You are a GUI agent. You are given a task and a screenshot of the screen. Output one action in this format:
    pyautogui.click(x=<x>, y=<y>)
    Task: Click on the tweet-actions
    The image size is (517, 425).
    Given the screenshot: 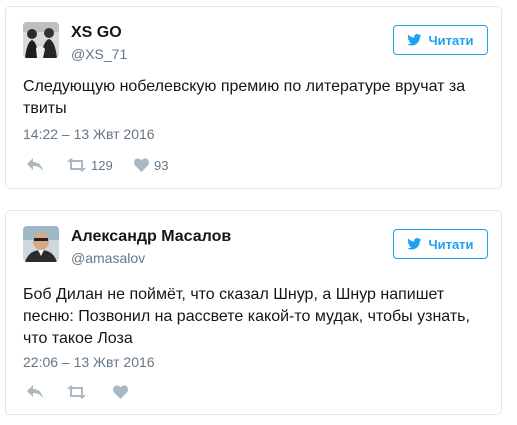 What is the action you would take?
    pyautogui.click(x=77, y=392)
    